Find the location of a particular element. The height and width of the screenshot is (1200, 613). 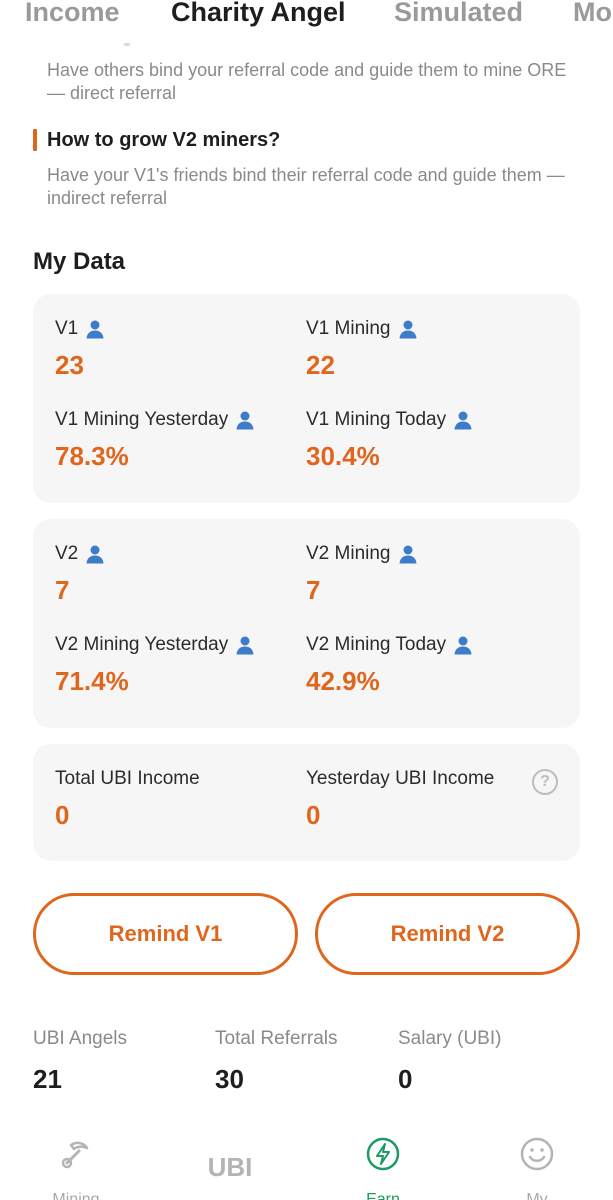

remind-v1-button: Remind V1 is located at coordinates (165, 934).